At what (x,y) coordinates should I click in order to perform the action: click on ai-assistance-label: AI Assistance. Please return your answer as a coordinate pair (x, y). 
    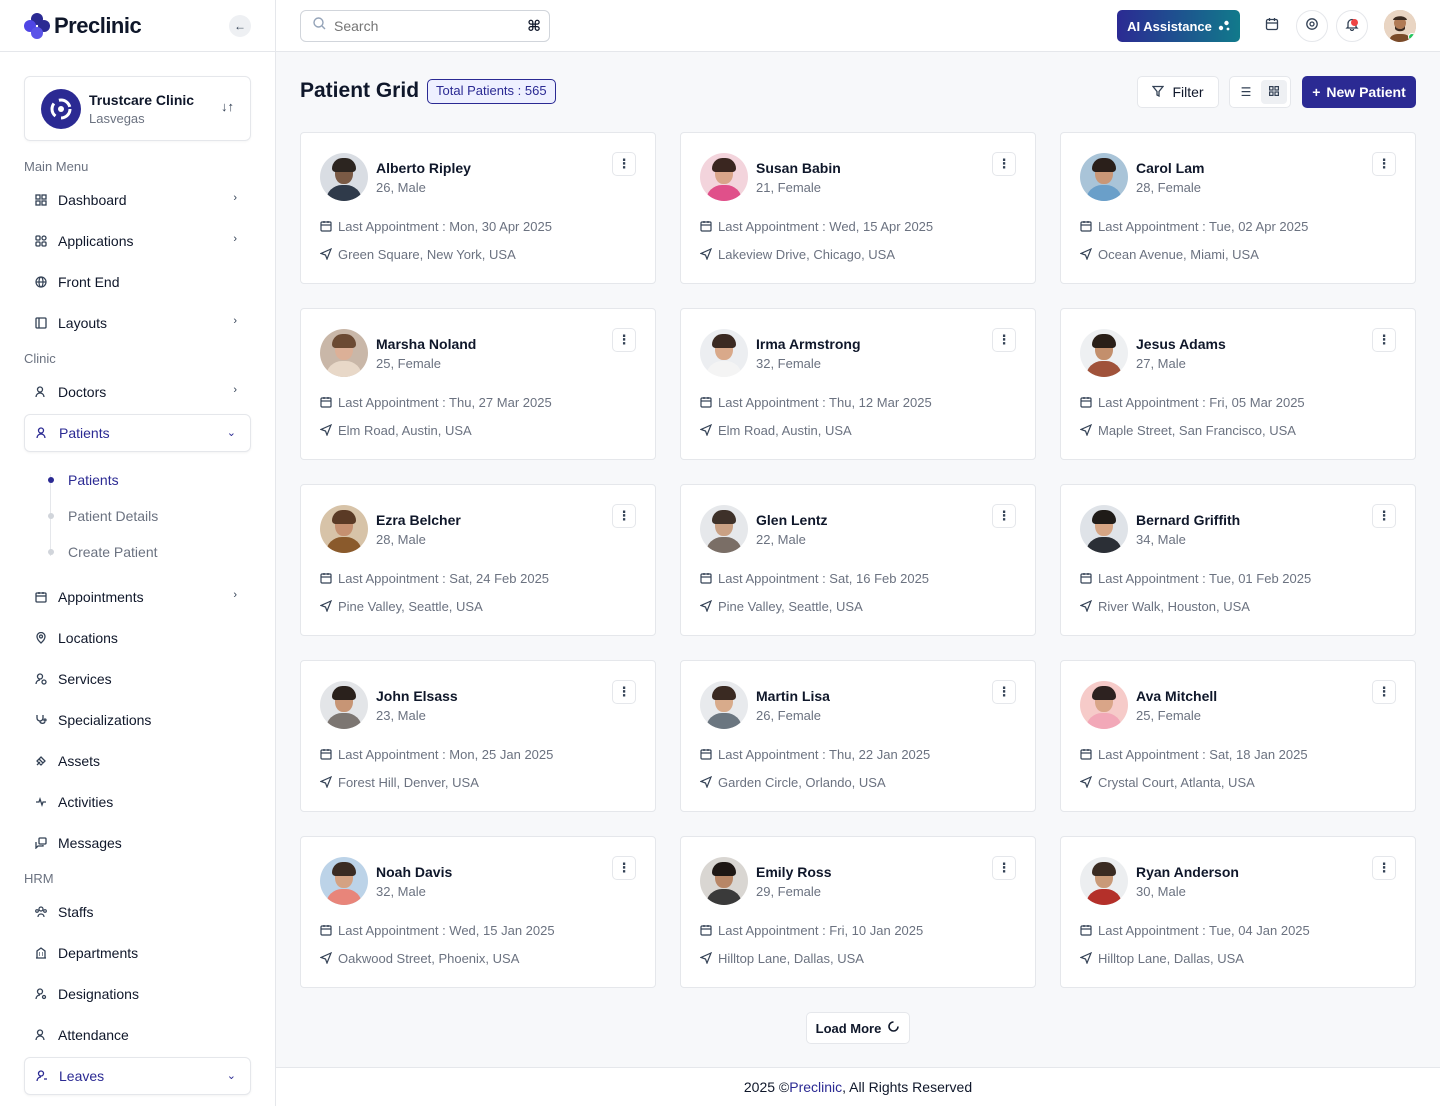
    Looking at the image, I should click on (1169, 26).